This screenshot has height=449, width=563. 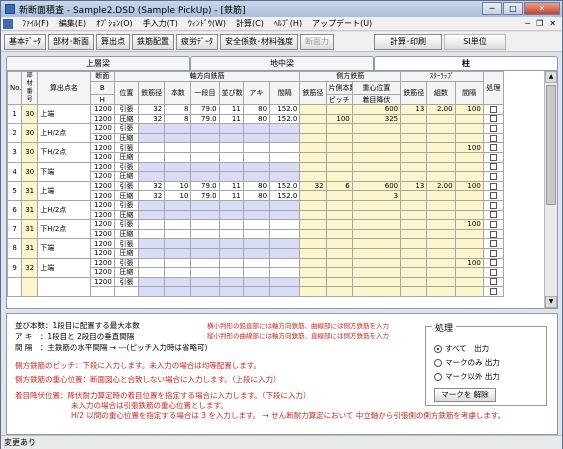 I want to click on cell-member: 30, so click(x=30, y=133).